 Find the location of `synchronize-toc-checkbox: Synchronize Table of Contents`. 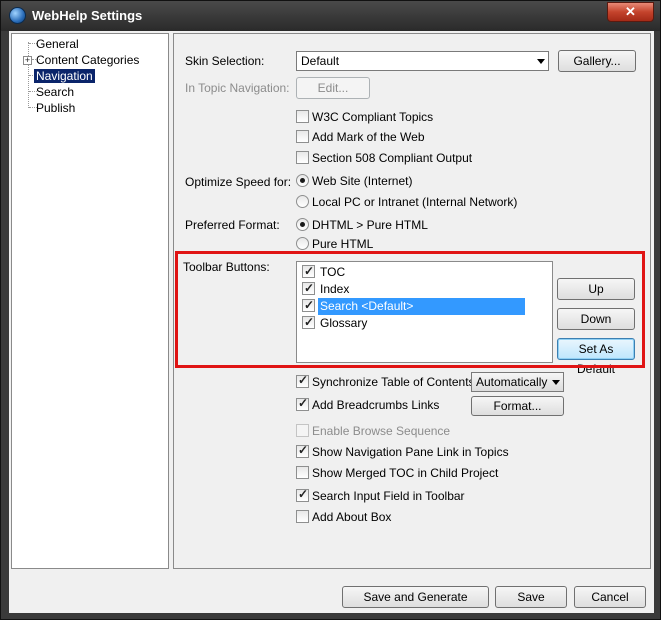

synchronize-toc-checkbox: Synchronize Table of Contents is located at coordinates (385, 382).